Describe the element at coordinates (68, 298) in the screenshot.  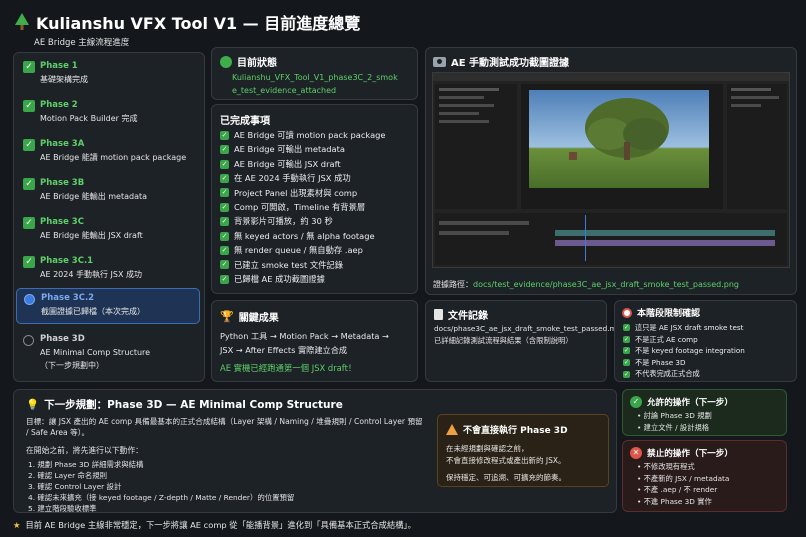
I see `phase-title: Phase 3C.2` at that location.